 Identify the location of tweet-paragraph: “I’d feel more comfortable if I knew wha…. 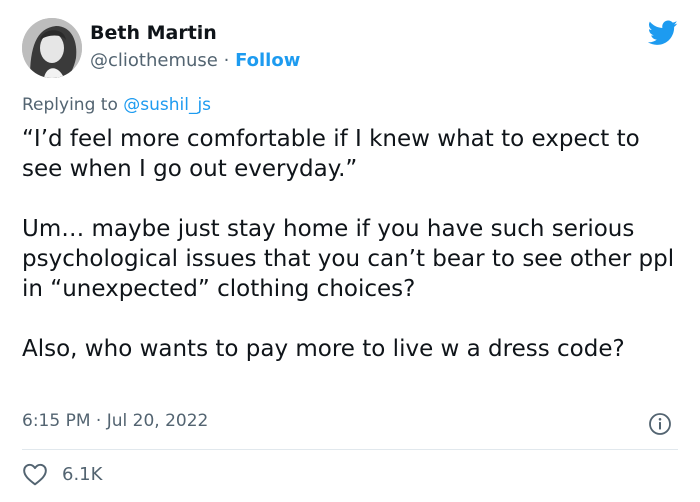
(331, 154).